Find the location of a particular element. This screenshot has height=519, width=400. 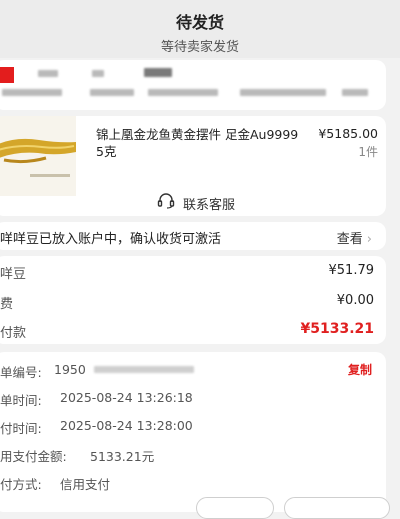

notice-text: 咩咩豆已放入账户中，确认收货可激活 is located at coordinates (111, 239).